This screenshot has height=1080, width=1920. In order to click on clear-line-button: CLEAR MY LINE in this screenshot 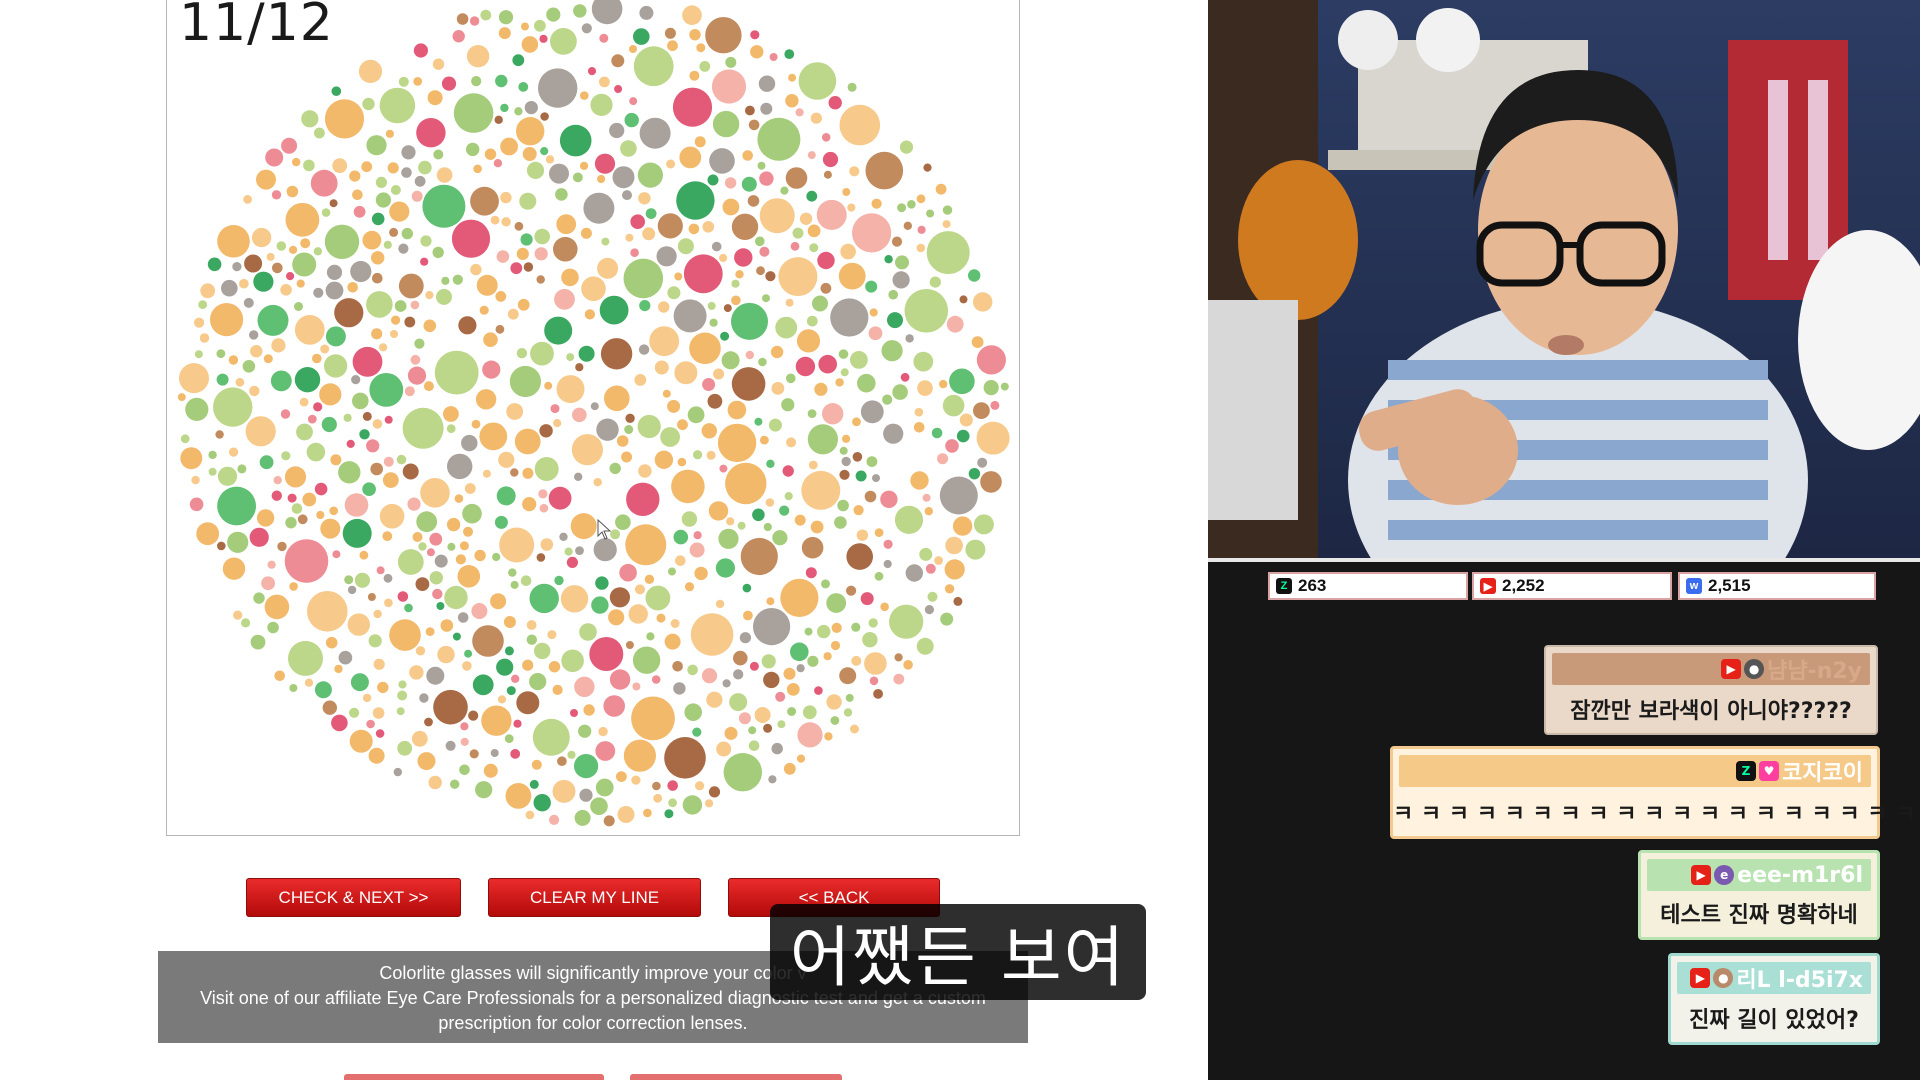, I will do `click(594, 897)`.